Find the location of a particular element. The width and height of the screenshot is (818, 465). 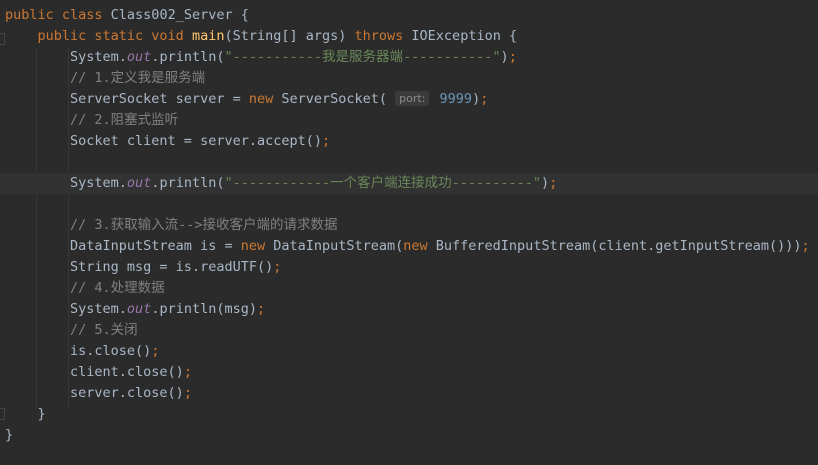

code-token: public class is located at coordinates (58, 15).